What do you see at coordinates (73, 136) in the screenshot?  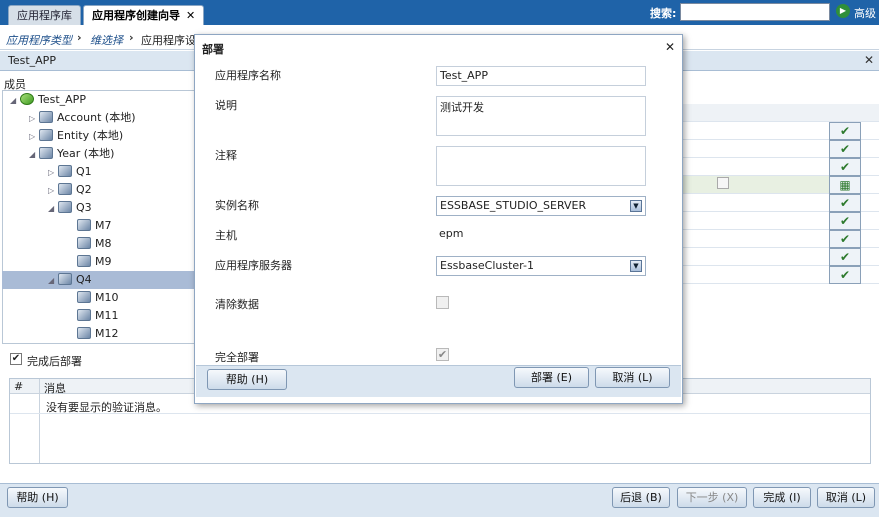 I see `tree-node: ▷ Entity (本地)` at bounding box center [73, 136].